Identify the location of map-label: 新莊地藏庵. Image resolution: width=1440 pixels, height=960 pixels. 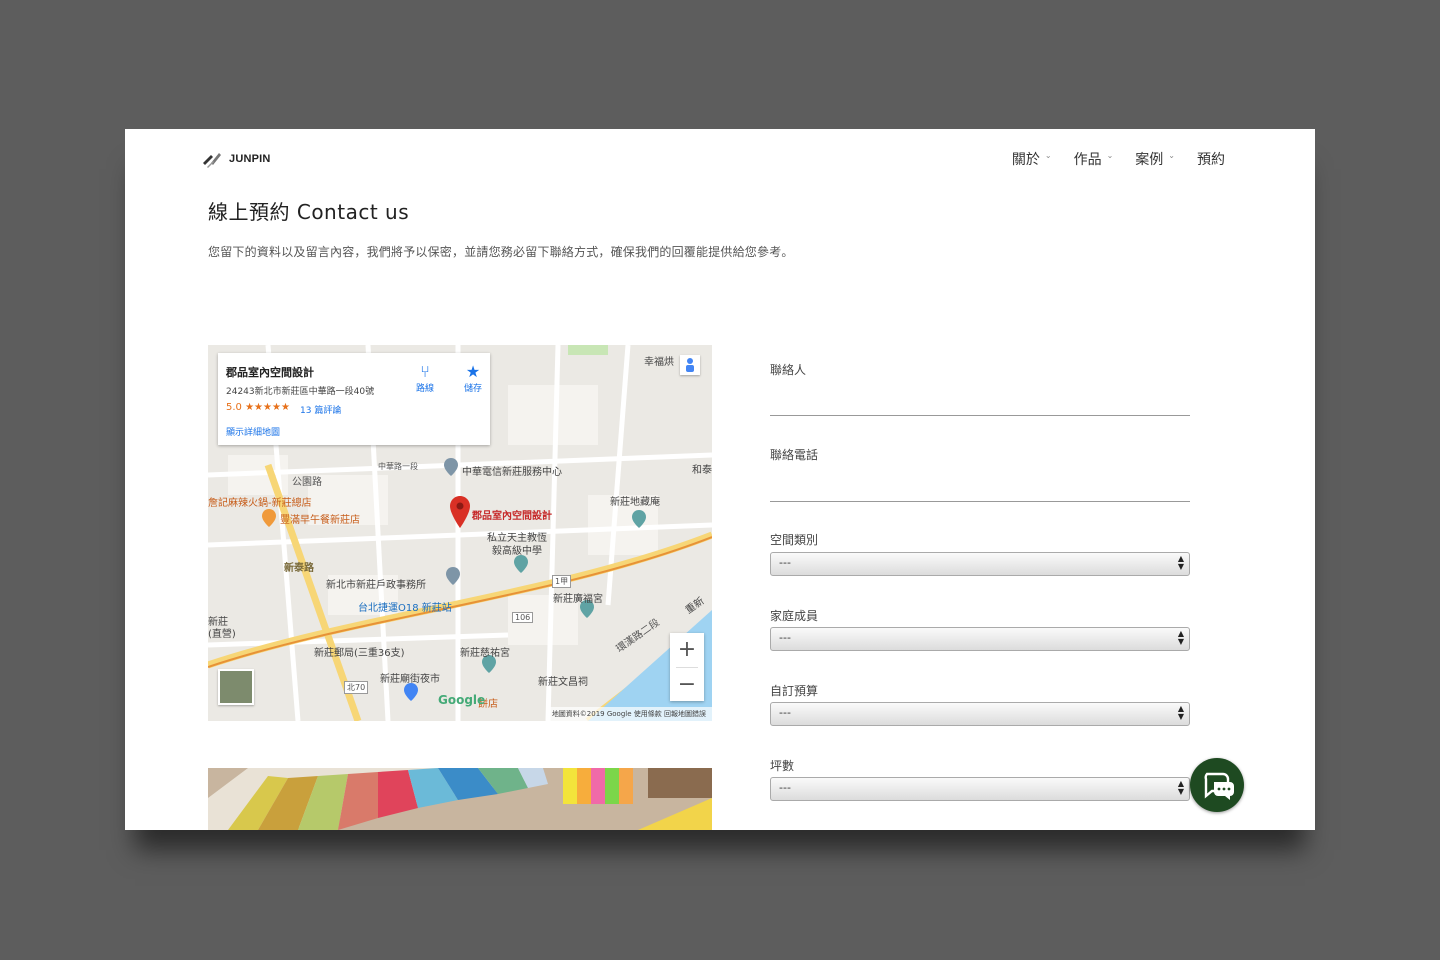
(635, 502).